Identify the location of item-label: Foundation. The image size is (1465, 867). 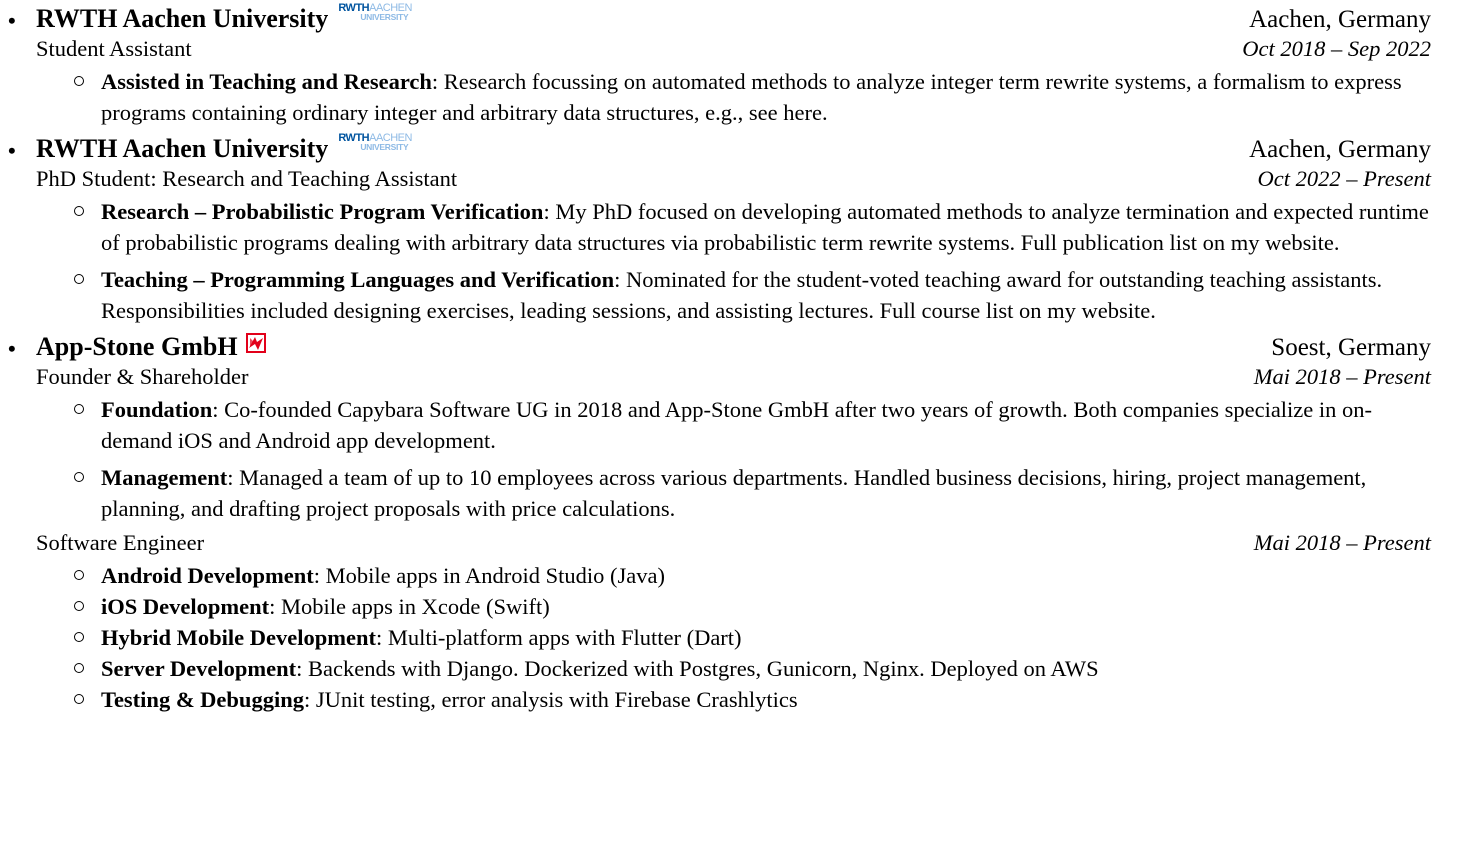
(157, 409).